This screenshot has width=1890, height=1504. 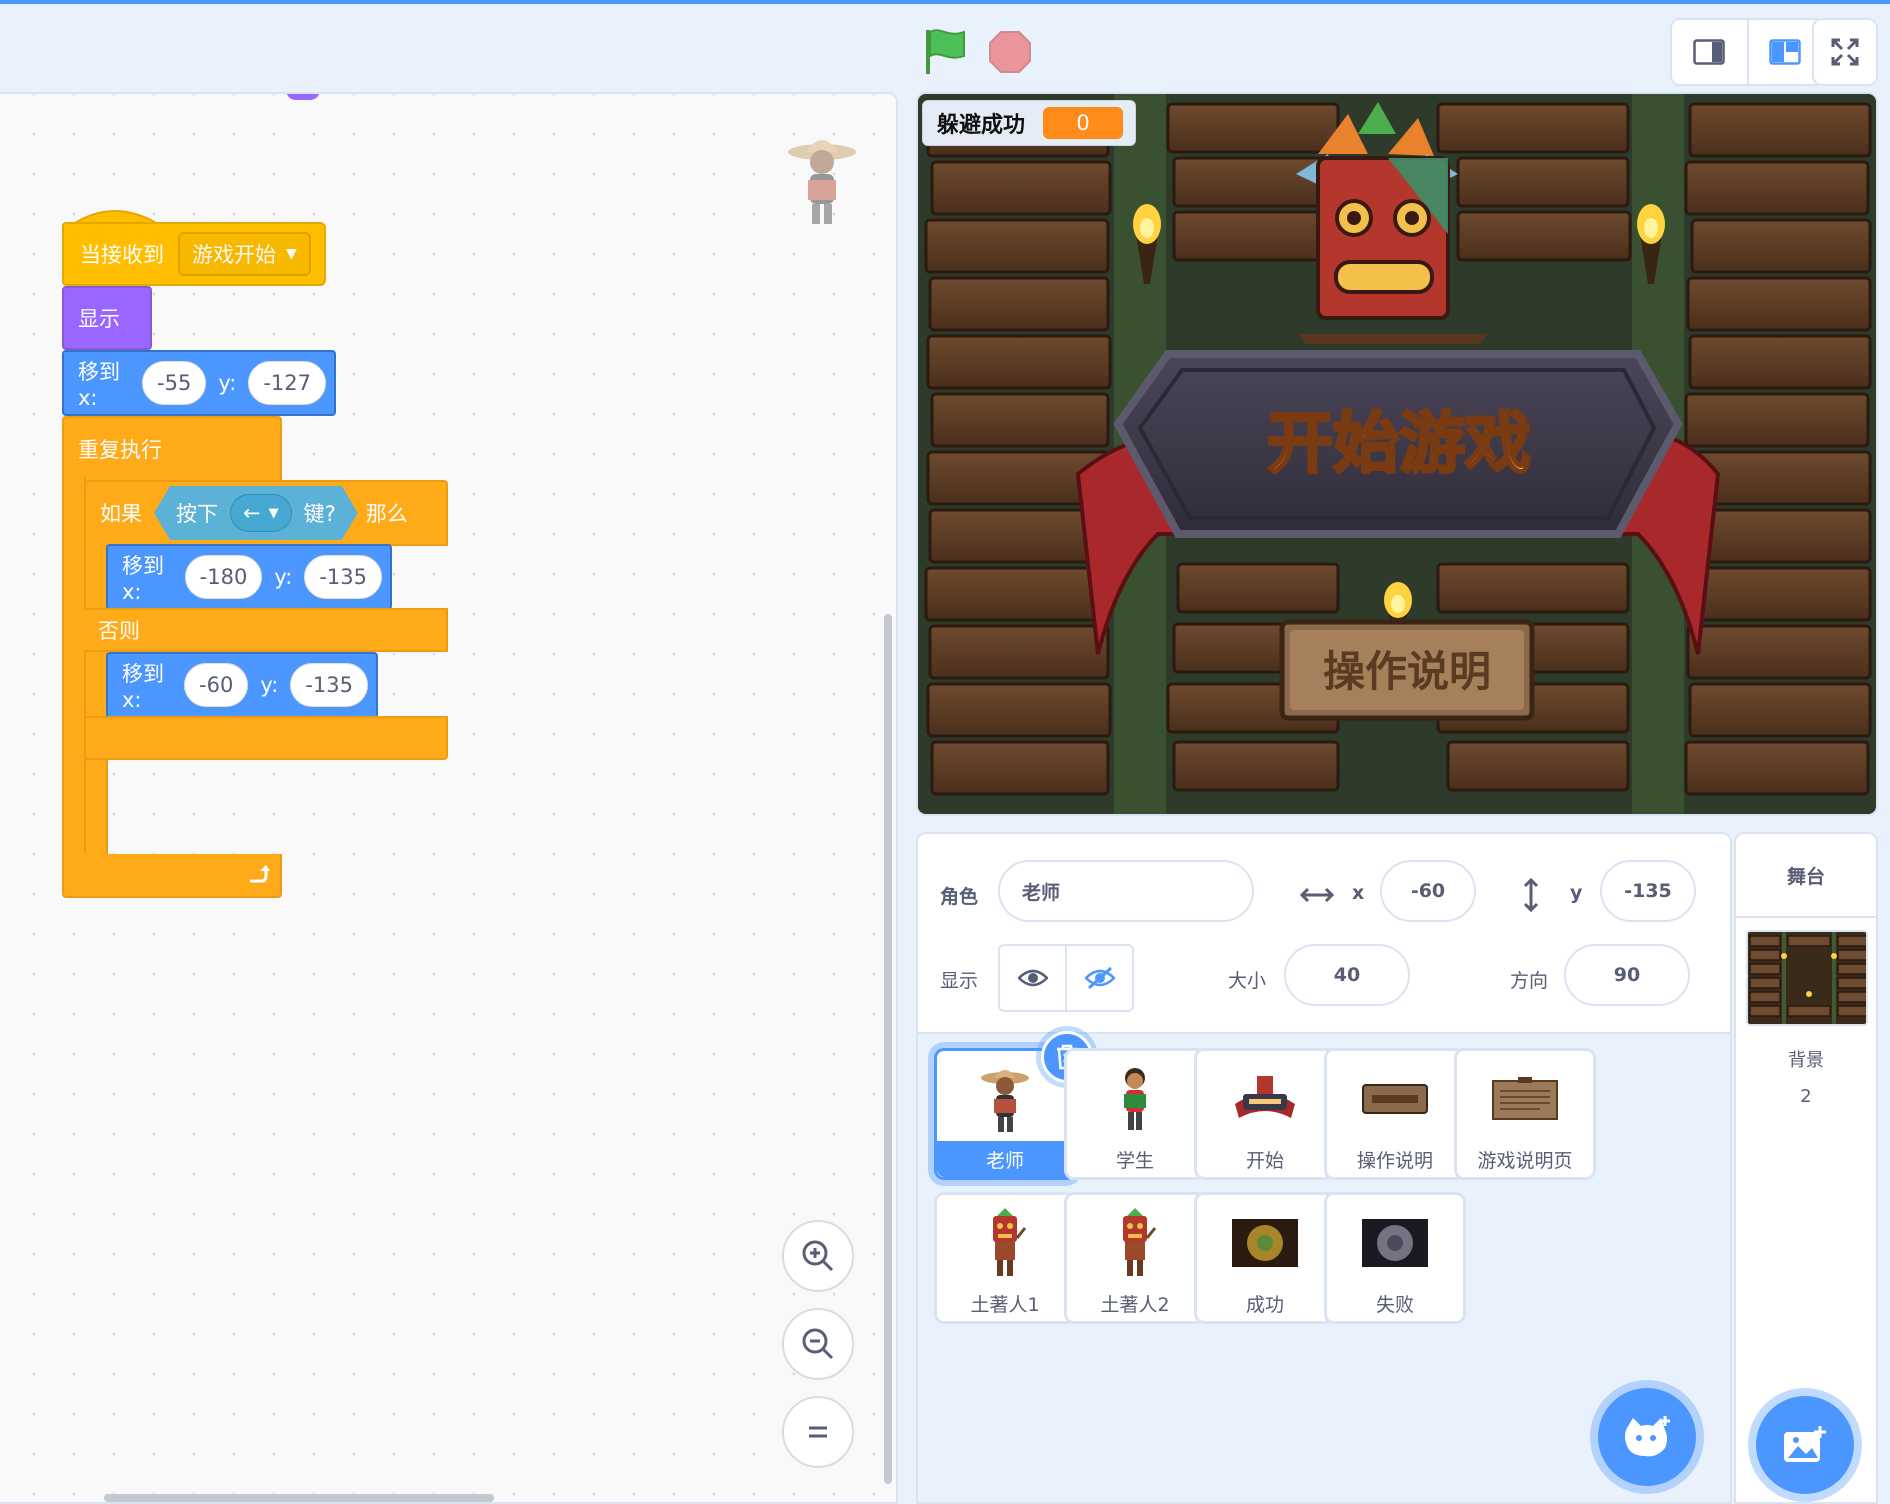 What do you see at coordinates (1264, 1304) in the screenshot?
I see `sprite-name: 成功` at bounding box center [1264, 1304].